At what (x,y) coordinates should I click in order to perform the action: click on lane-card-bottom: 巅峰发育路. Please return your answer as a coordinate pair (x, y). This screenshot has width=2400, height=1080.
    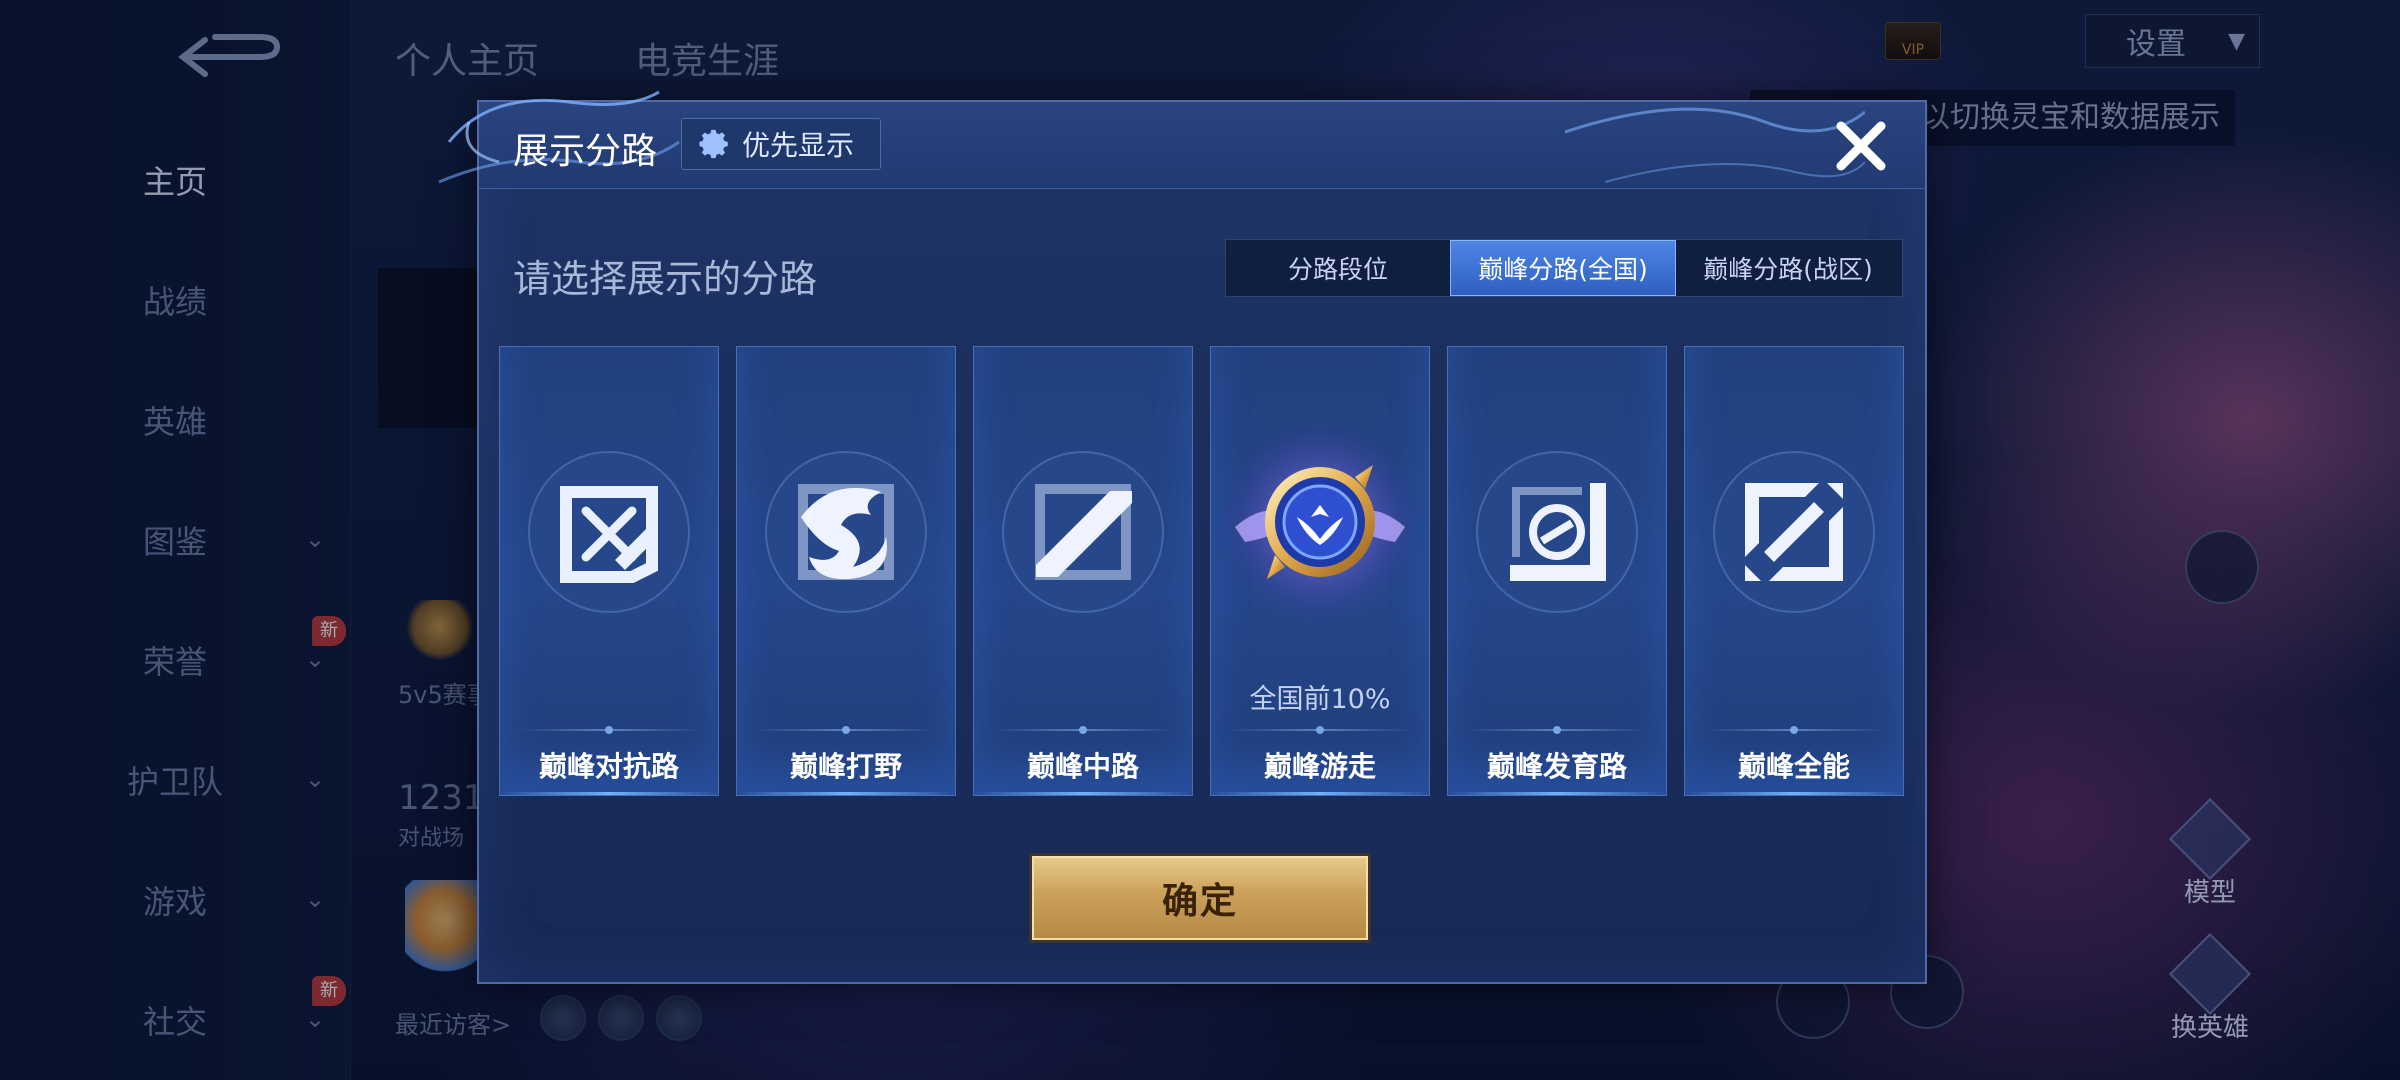
    Looking at the image, I should click on (1557, 571).